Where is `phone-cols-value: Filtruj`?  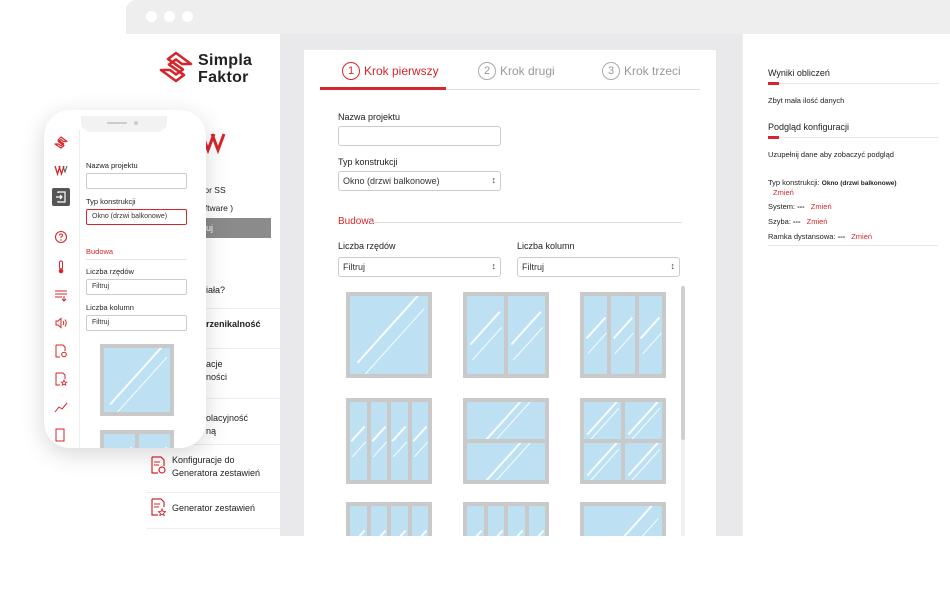
phone-cols-value: Filtruj is located at coordinates (101, 322).